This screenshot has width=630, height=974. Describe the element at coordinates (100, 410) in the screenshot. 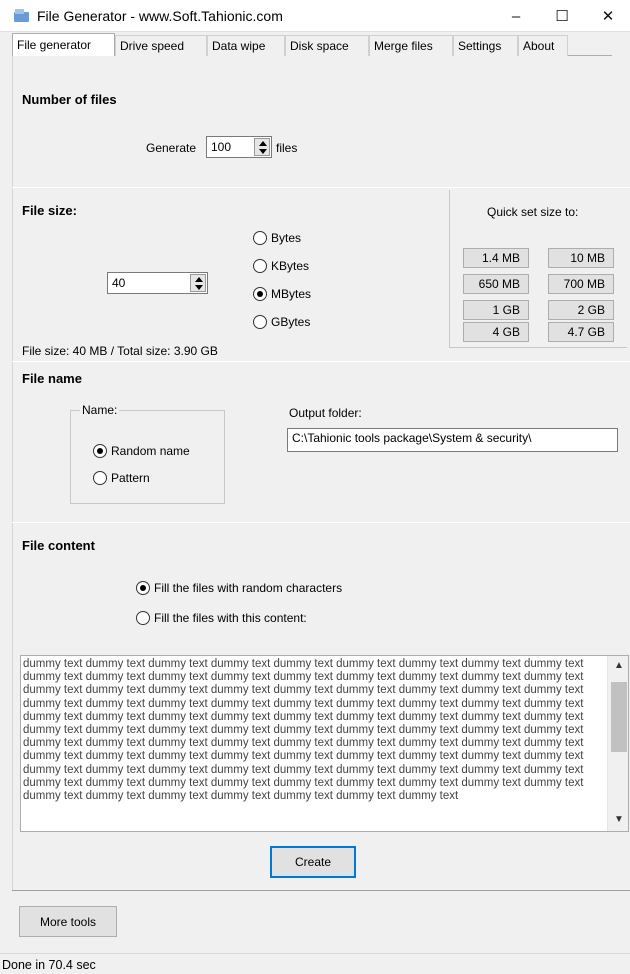

I see `name-group-label: Name:` at that location.